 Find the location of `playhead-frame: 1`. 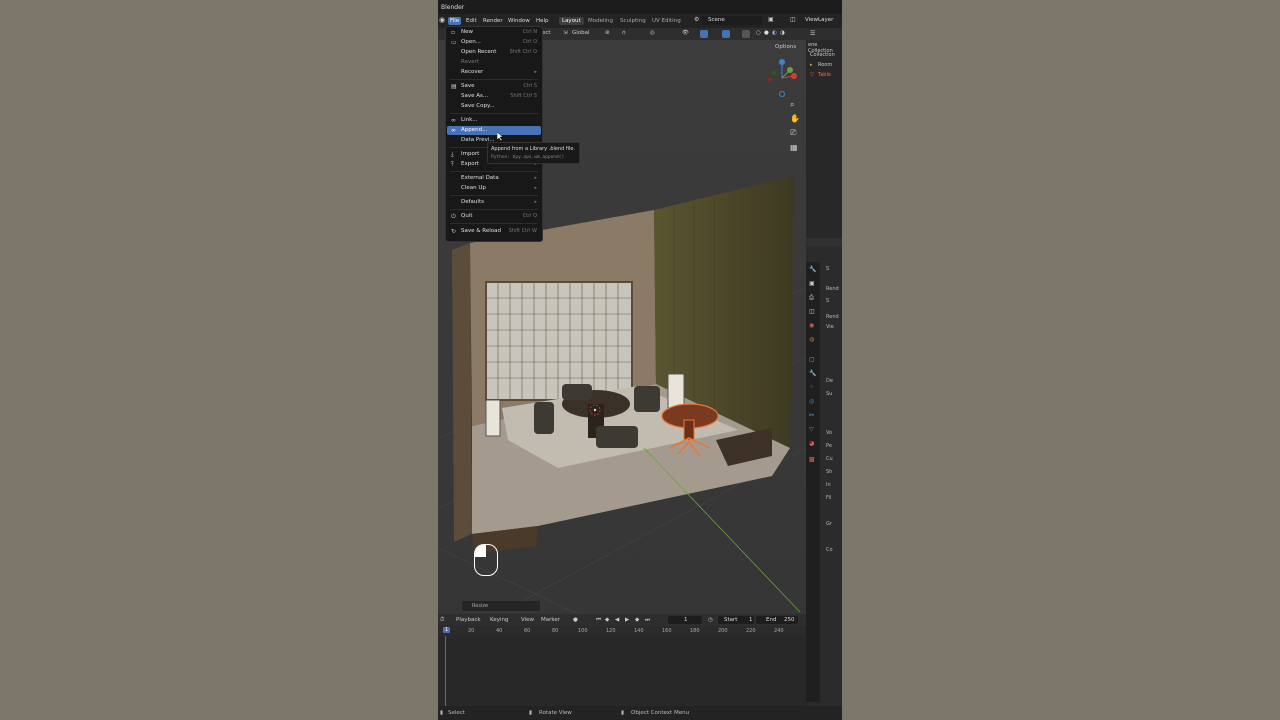

playhead-frame: 1 is located at coordinates (447, 630).